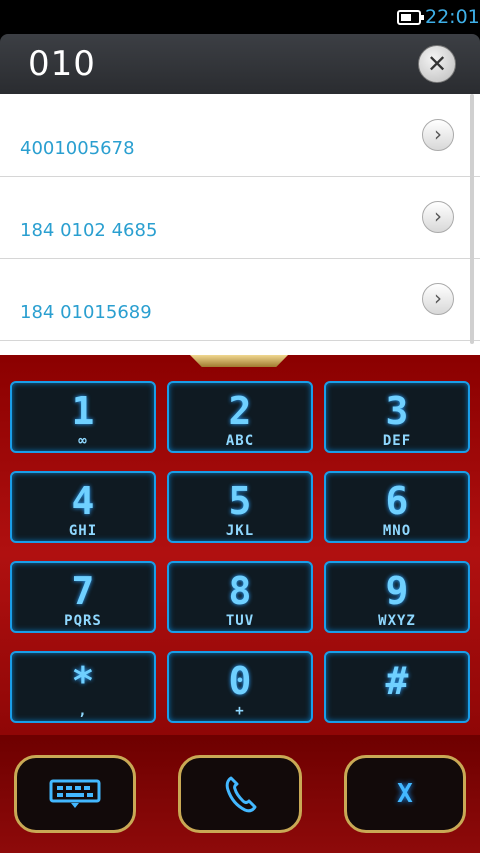 The height and width of the screenshot is (853, 480). What do you see at coordinates (240, 17) in the screenshot?
I see `status-bar: 22:01` at bounding box center [240, 17].